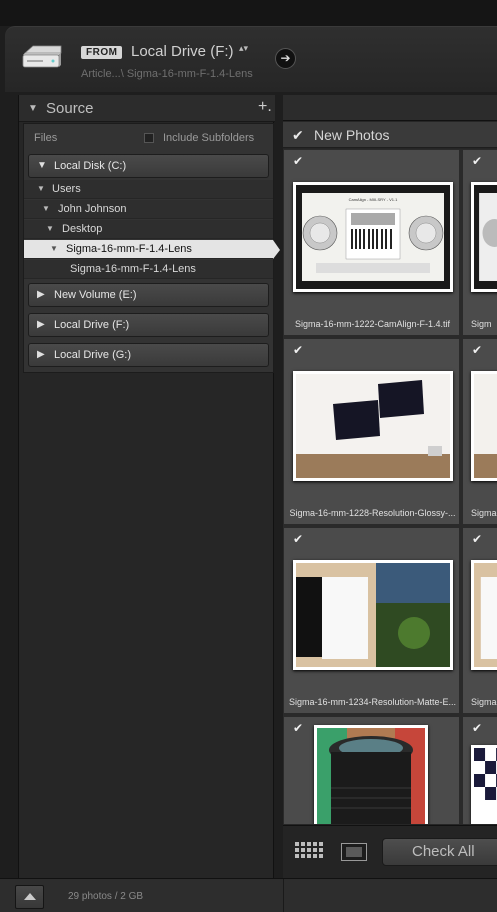  Describe the element at coordinates (92, 209) in the screenshot. I see `tree-item-label: John Johnson` at that location.